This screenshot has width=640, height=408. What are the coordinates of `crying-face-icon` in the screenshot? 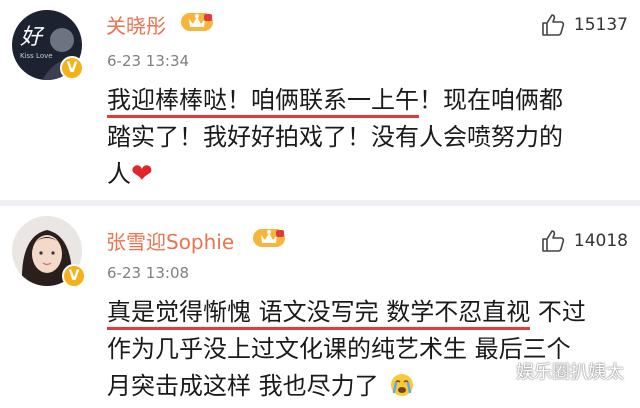 It's located at (402, 385).